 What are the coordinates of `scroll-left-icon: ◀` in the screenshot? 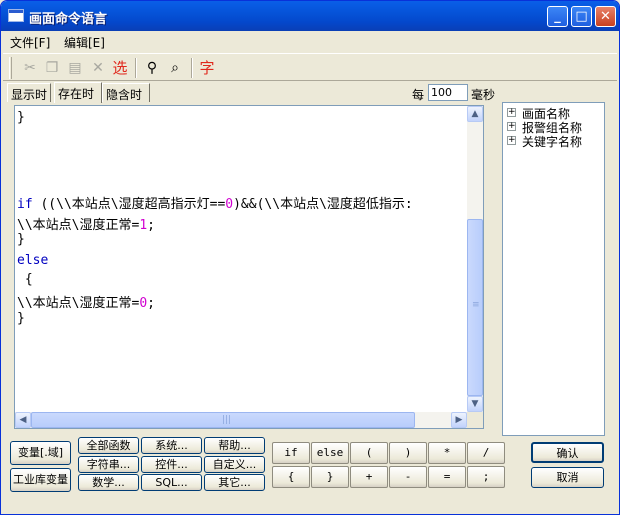 It's located at (23, 420).